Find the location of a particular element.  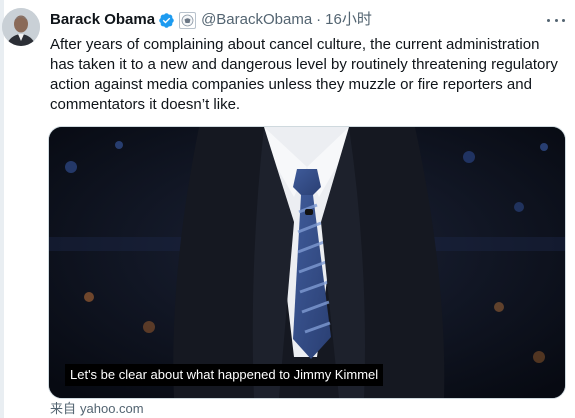

avatar is located at coordinates (21, 27).